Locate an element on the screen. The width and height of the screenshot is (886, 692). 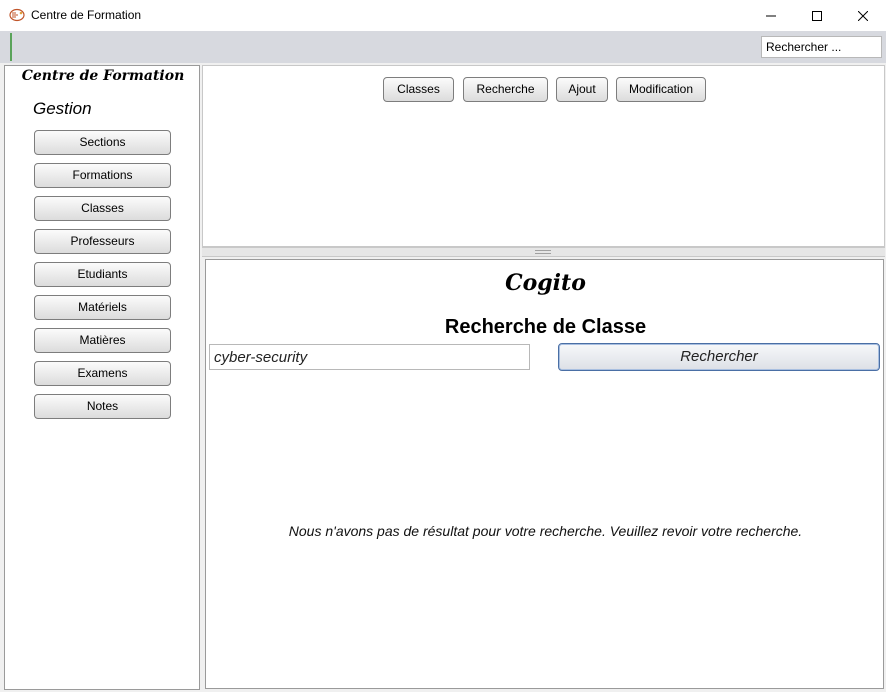
toolbar-handle is located at coordinates (11, 47).